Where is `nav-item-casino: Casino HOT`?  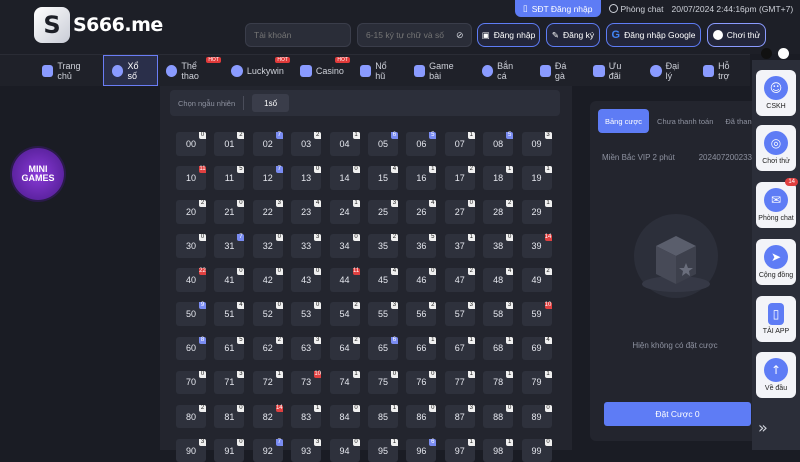 nav-item-casino: Casino HOT is located at coordinates (322, 71).